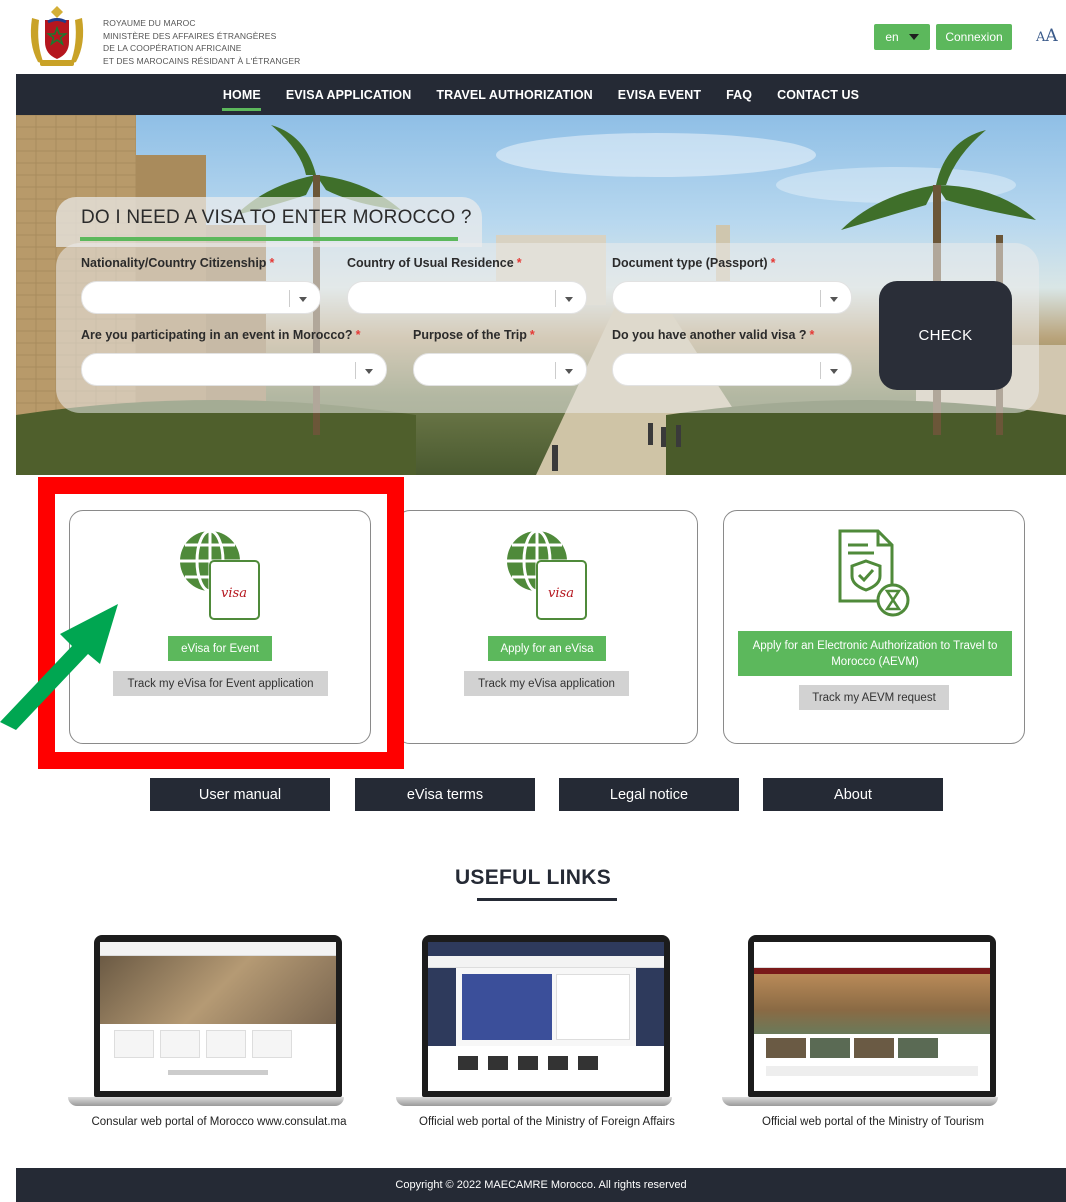 The height and width of the screenshot is (1202, 1066). I want to click on evisa-for-event-button: eVisa for Event, so click(220, 648).